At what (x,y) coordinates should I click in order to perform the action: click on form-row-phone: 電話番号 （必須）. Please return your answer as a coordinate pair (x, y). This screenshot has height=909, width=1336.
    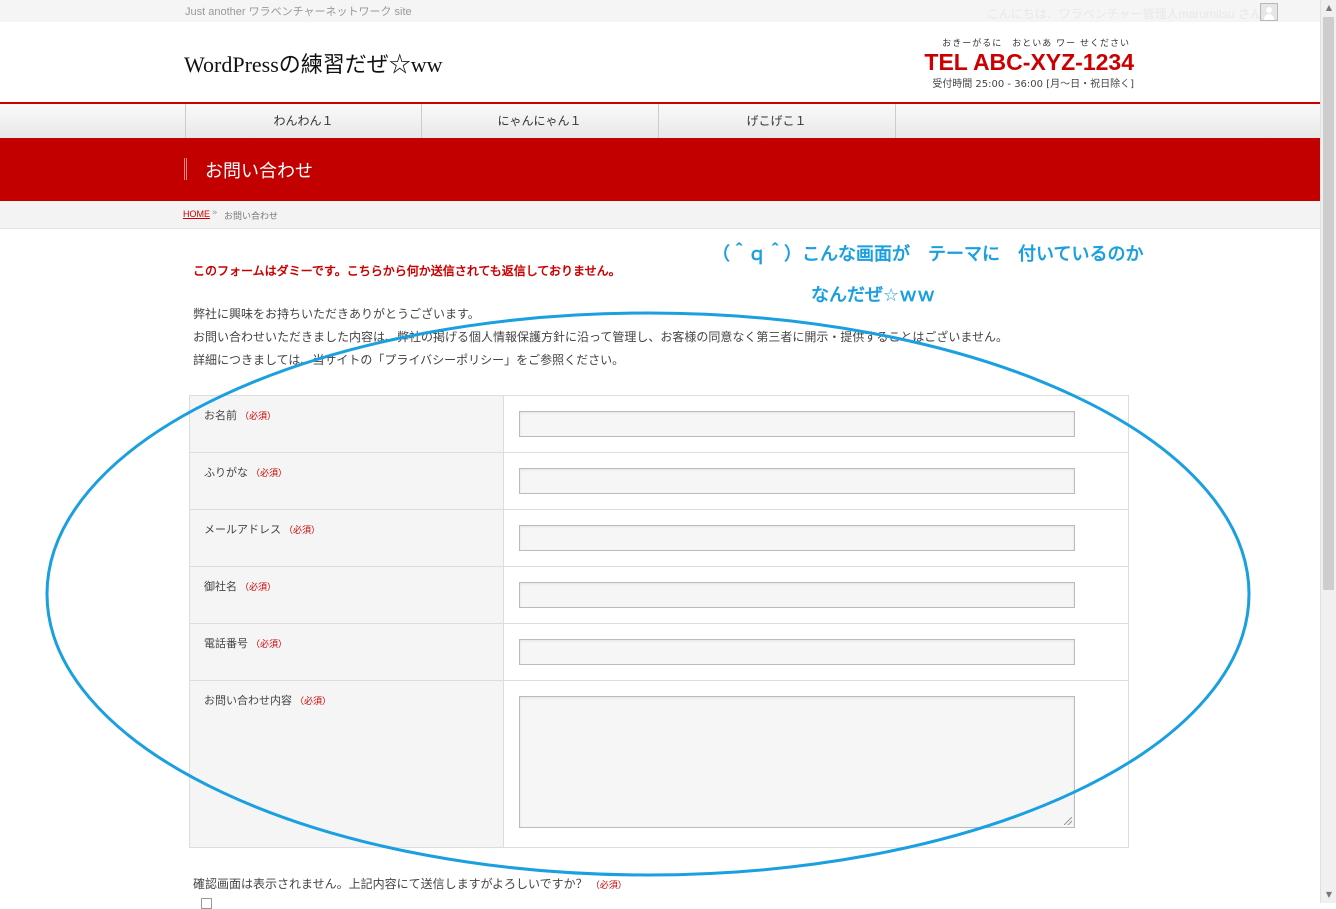
    Looking at the image, I should click on (659, 652).